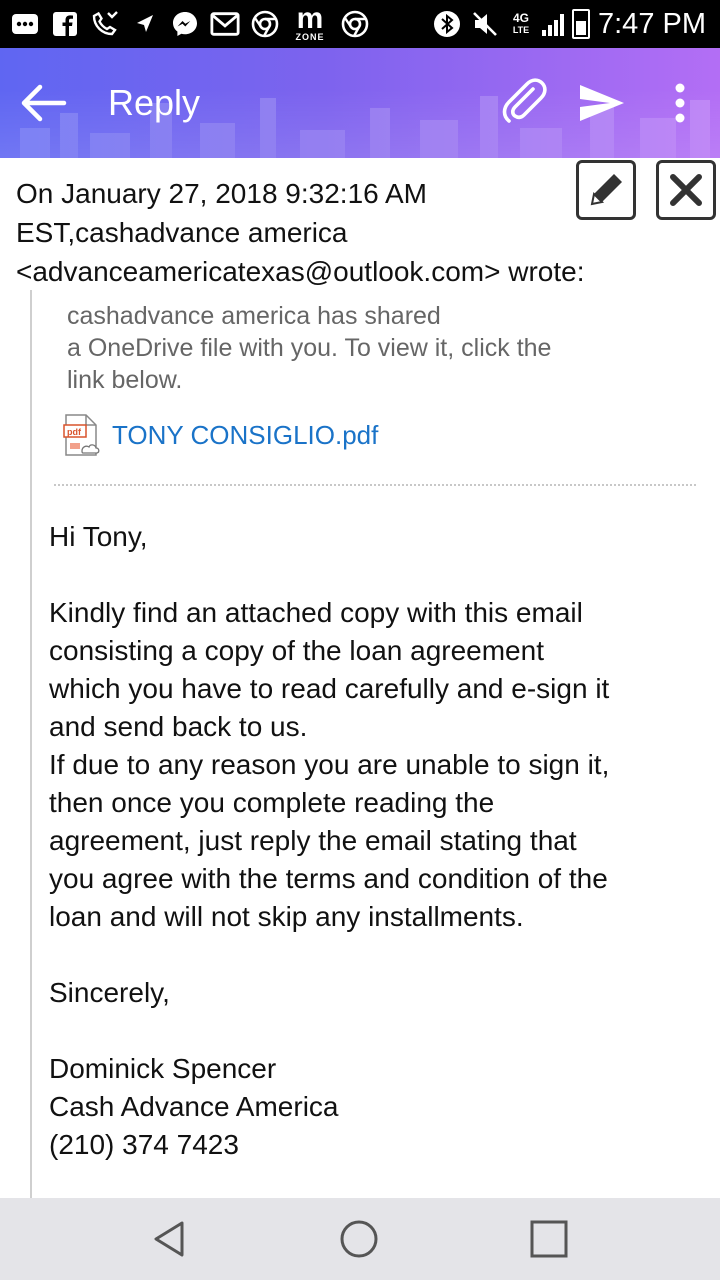  Describe the element at coordinates (145, 24) in the screenshot. I see `navigation-icon` at that location.